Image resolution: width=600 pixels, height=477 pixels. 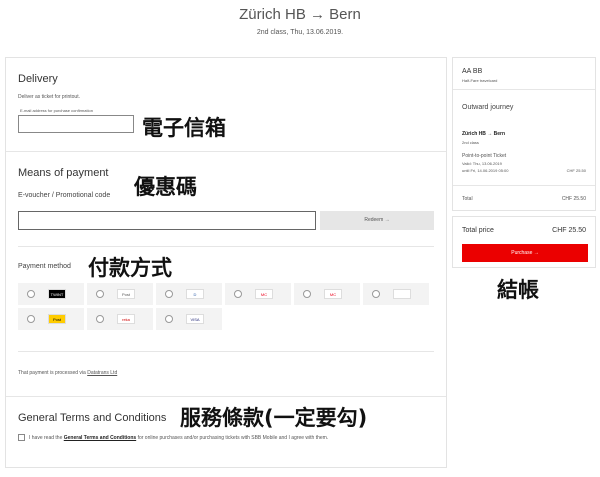 I want to click on terms-checkbox, so click(x=21, y=437).